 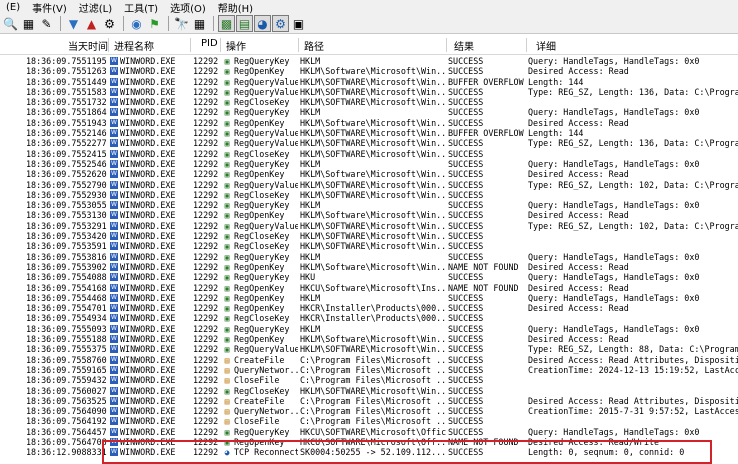 I want to click on network-icon: ◉, so click(x=136, y=23).